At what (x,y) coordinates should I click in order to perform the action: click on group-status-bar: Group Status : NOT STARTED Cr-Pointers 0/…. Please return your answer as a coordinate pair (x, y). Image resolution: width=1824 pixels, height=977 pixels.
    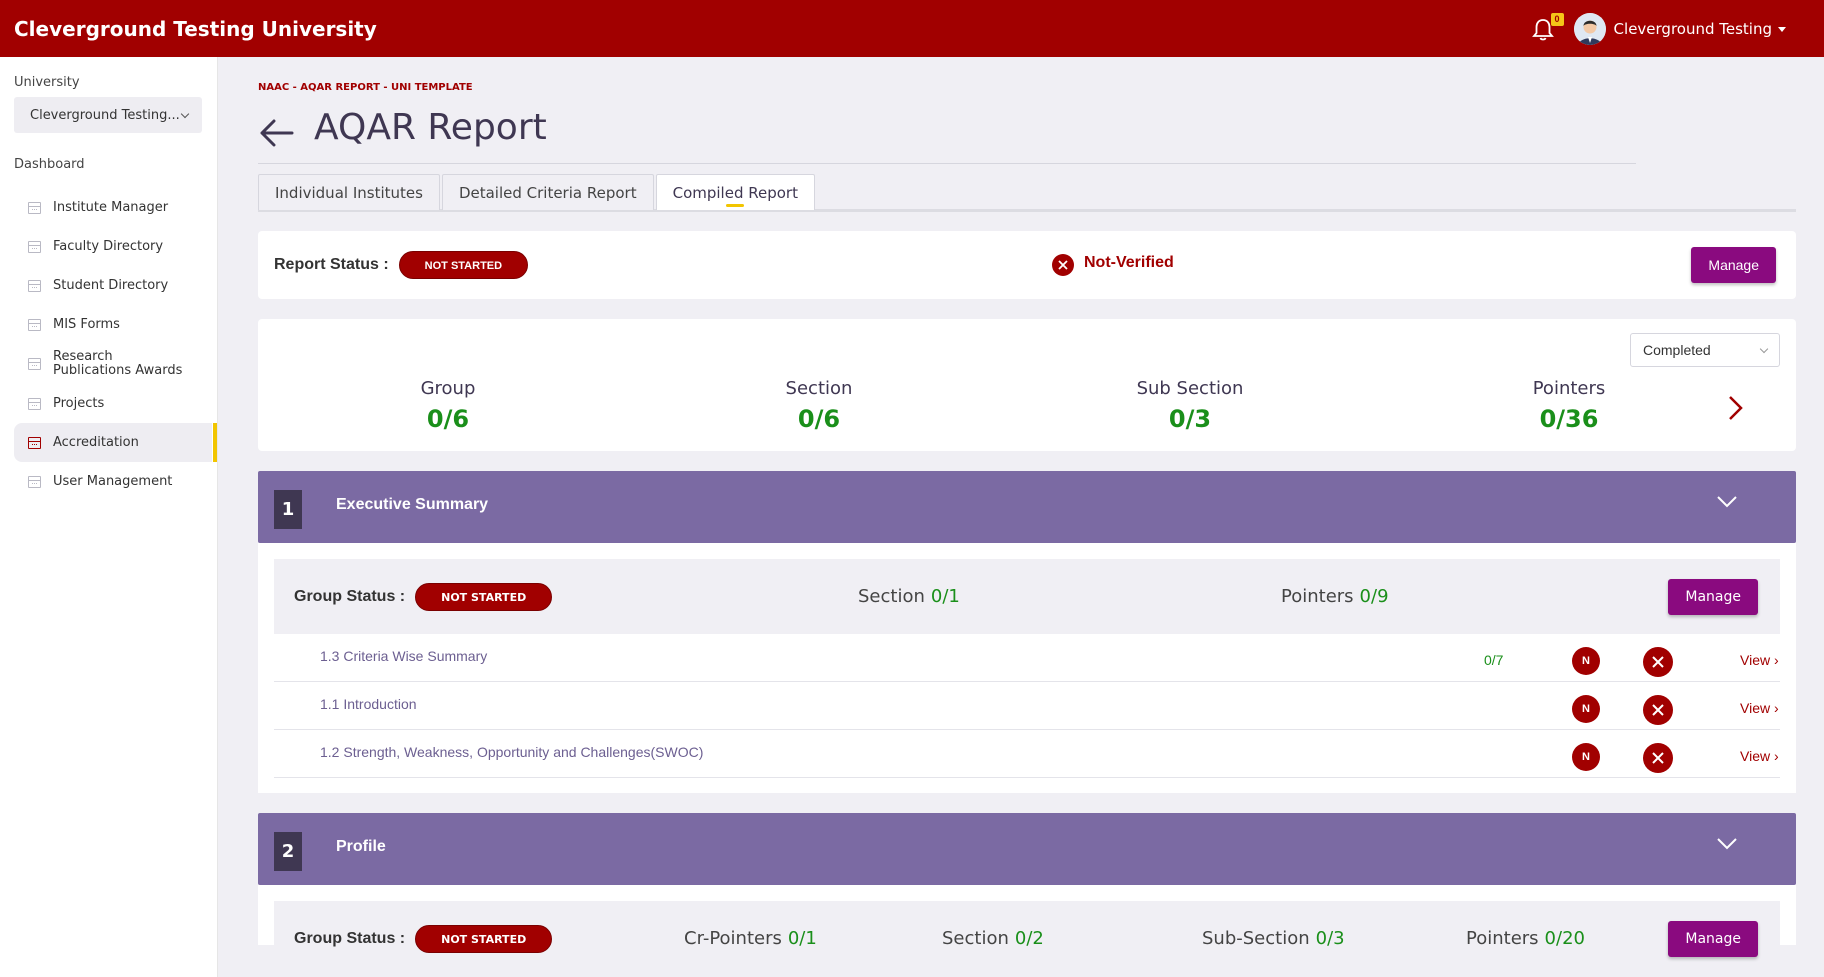
    Looking at the image, I should click on (1027, 938).